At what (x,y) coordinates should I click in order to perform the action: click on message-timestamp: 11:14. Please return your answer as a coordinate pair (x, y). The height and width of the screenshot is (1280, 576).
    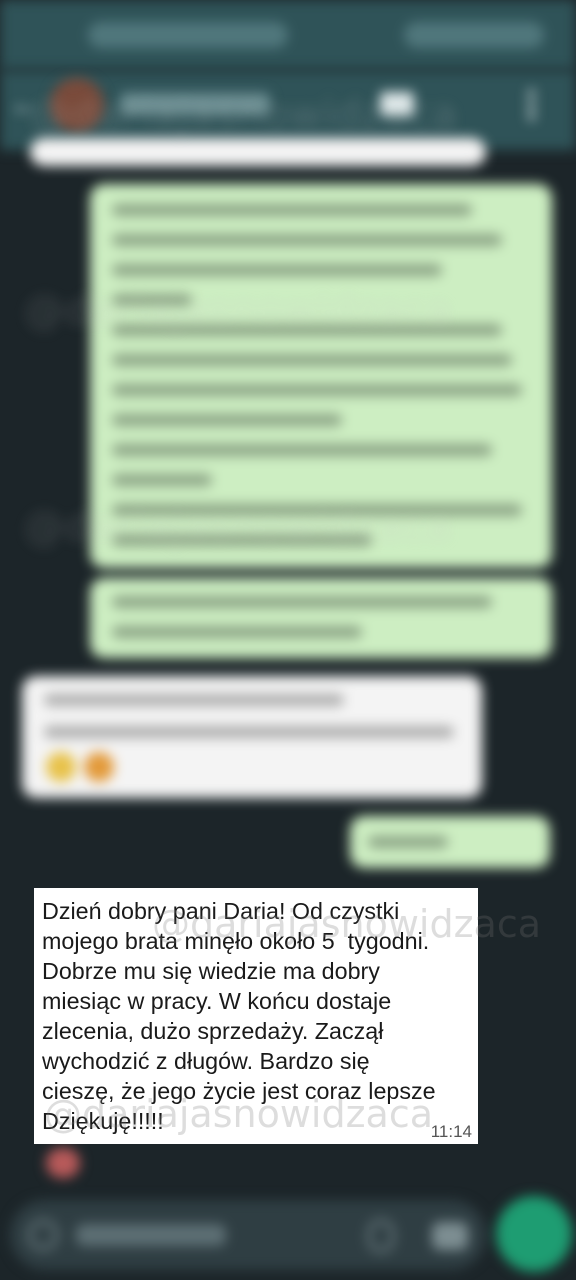
    Looking at the image, I should click on (451, 1131).